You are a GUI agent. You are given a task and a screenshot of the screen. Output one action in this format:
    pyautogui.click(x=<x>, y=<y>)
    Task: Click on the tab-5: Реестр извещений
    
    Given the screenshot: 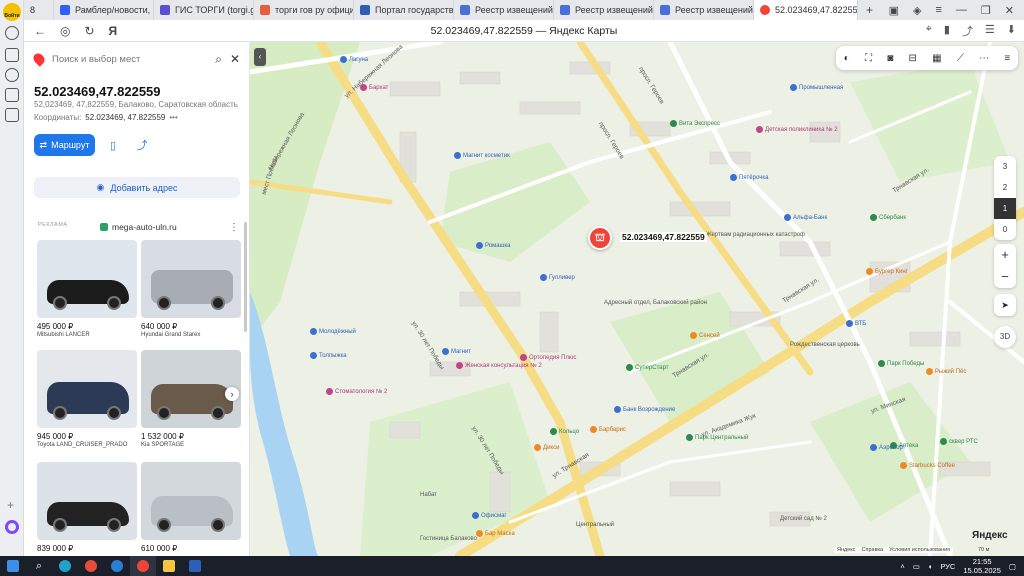 What is the action you would take?
    pyautogui.click(x=504, y=10)
    